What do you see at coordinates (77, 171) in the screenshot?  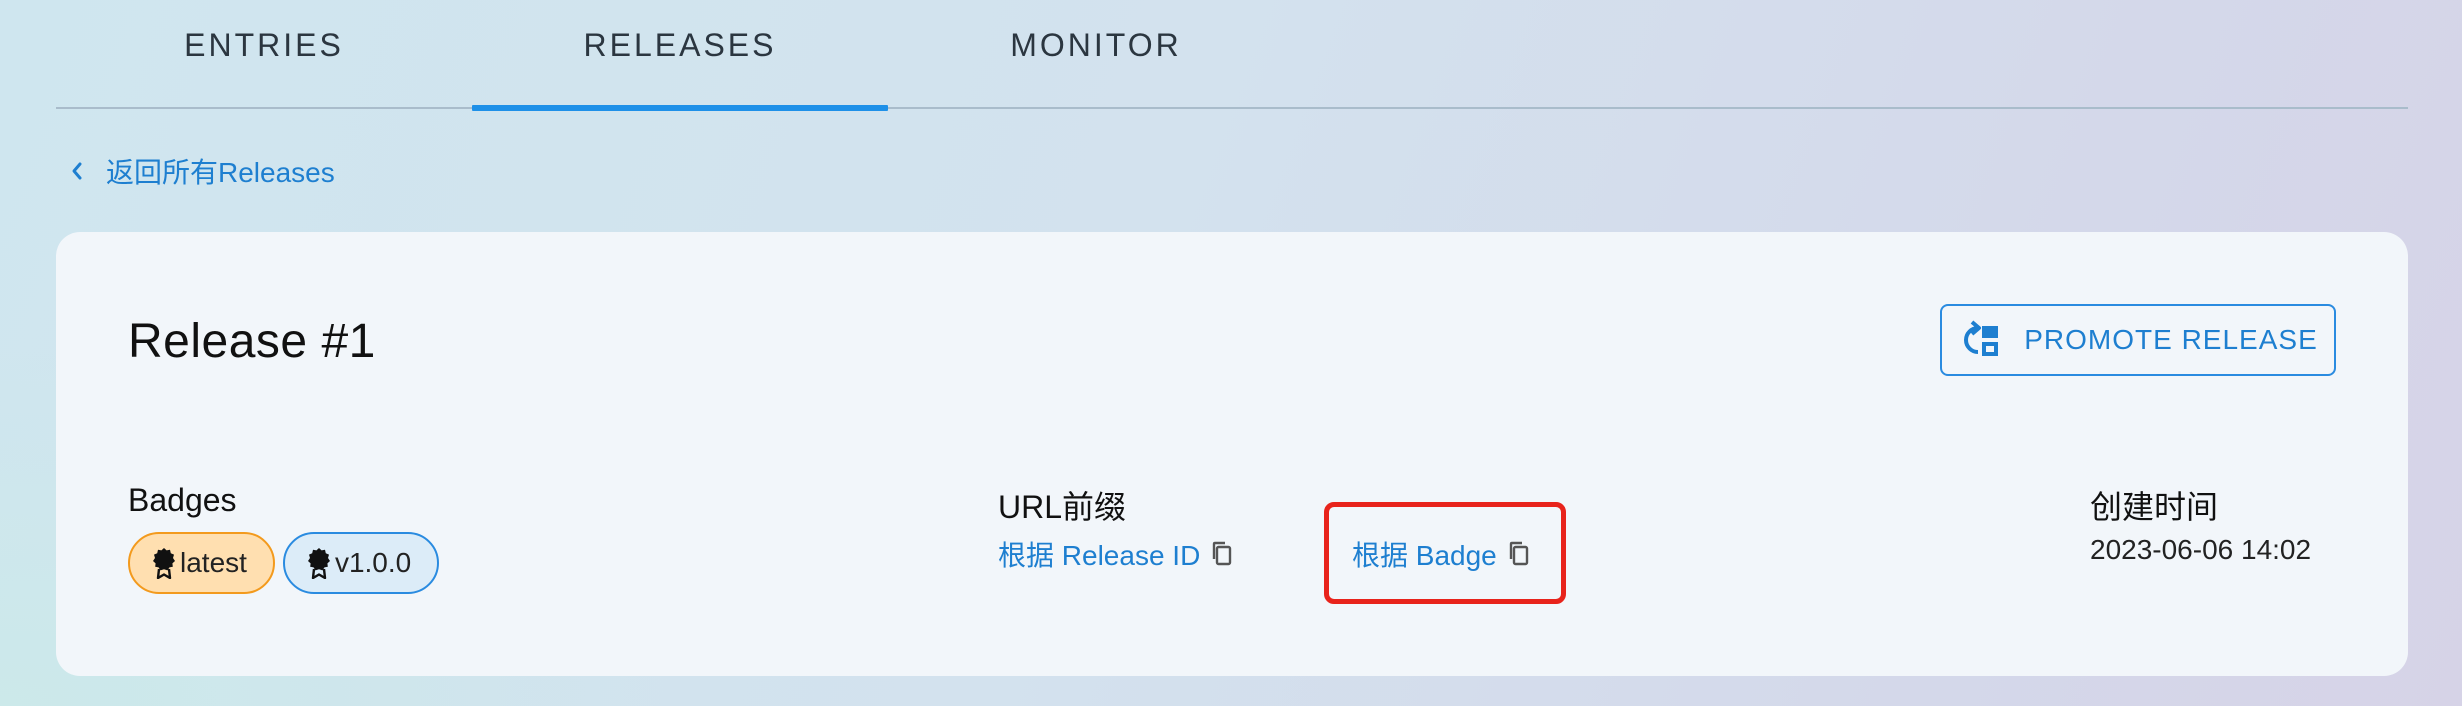 I see `chevron-left-icon` at bounding box center [77, 171].